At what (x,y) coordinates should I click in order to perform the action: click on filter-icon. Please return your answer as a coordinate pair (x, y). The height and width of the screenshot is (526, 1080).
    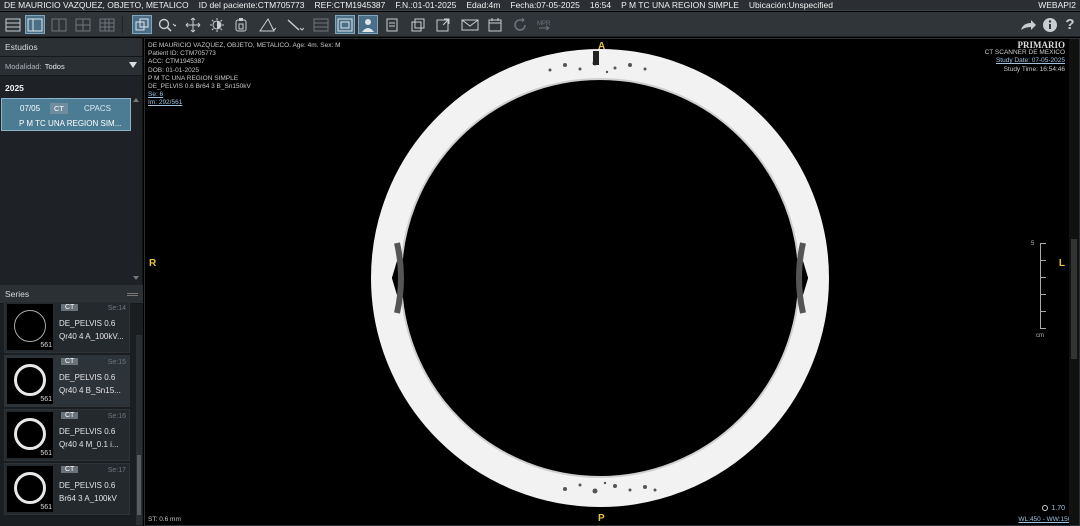
    Looking at the image, I should click on (133, 65).